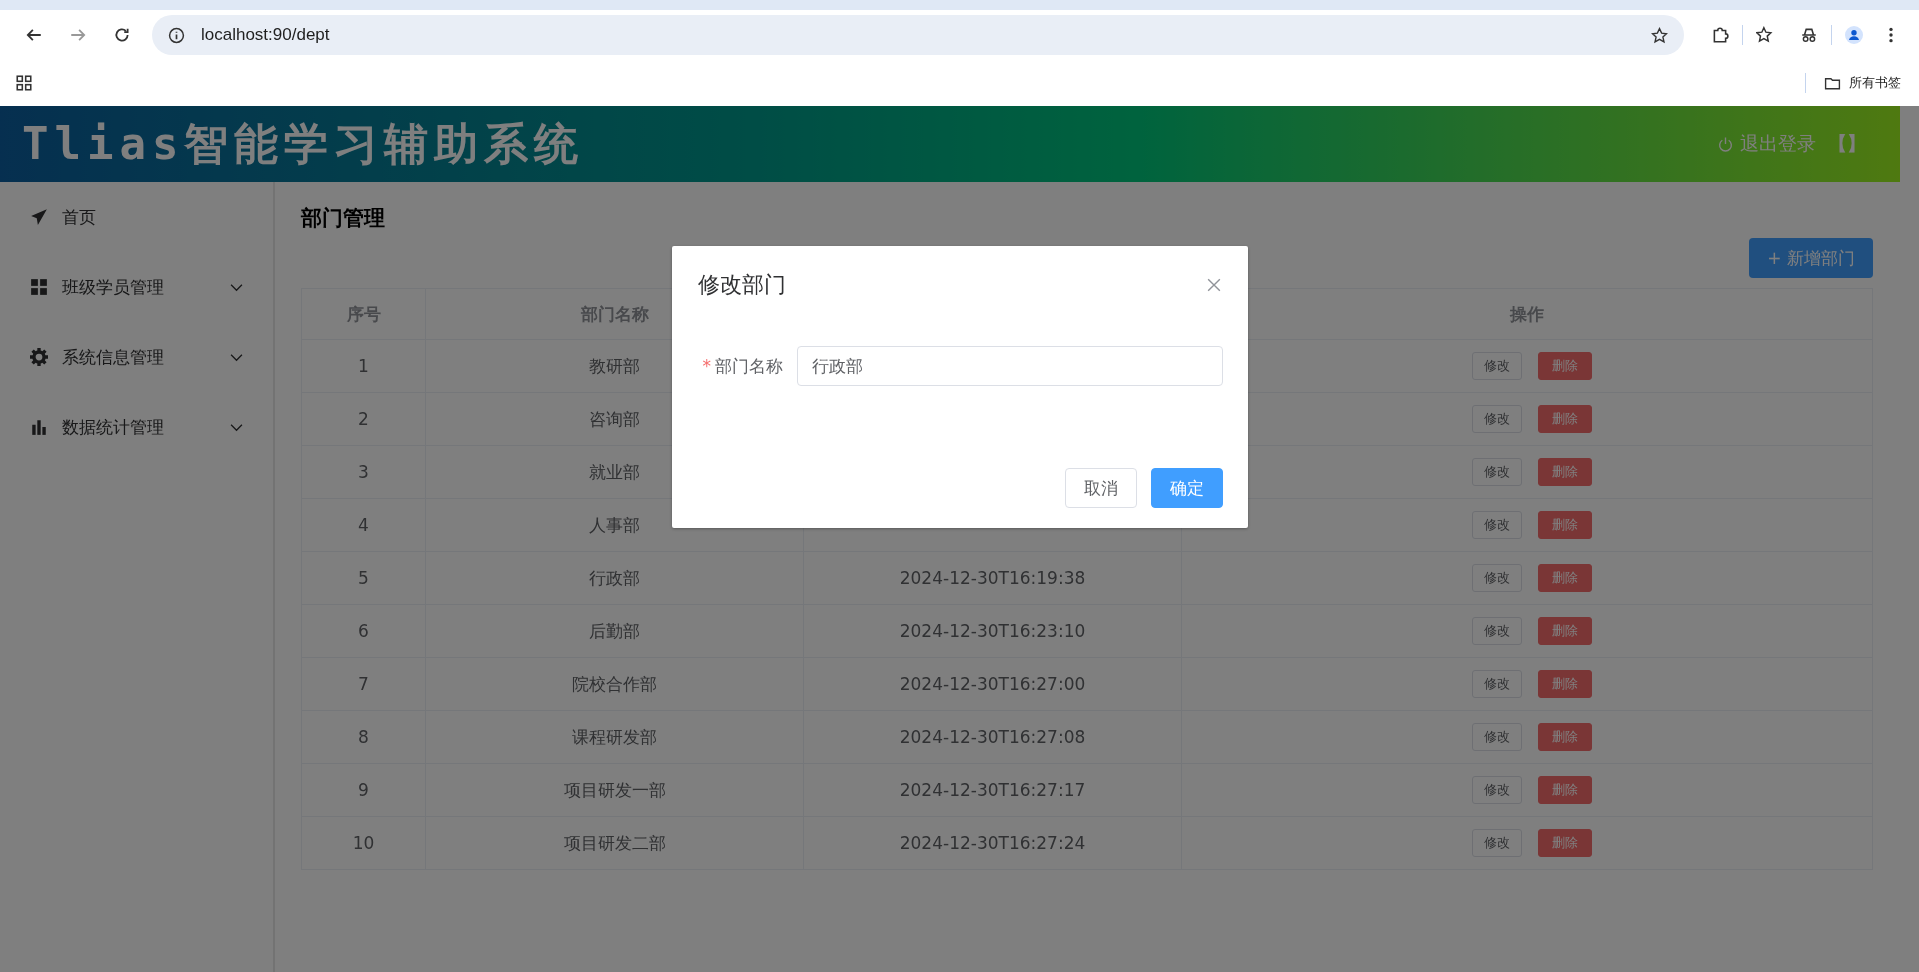 The height and width of the screenshot is (972, 1919). Describe the element at coordinates (113, 287) in the screenshot. I see `menu-label: 班级学员管理` at that location.